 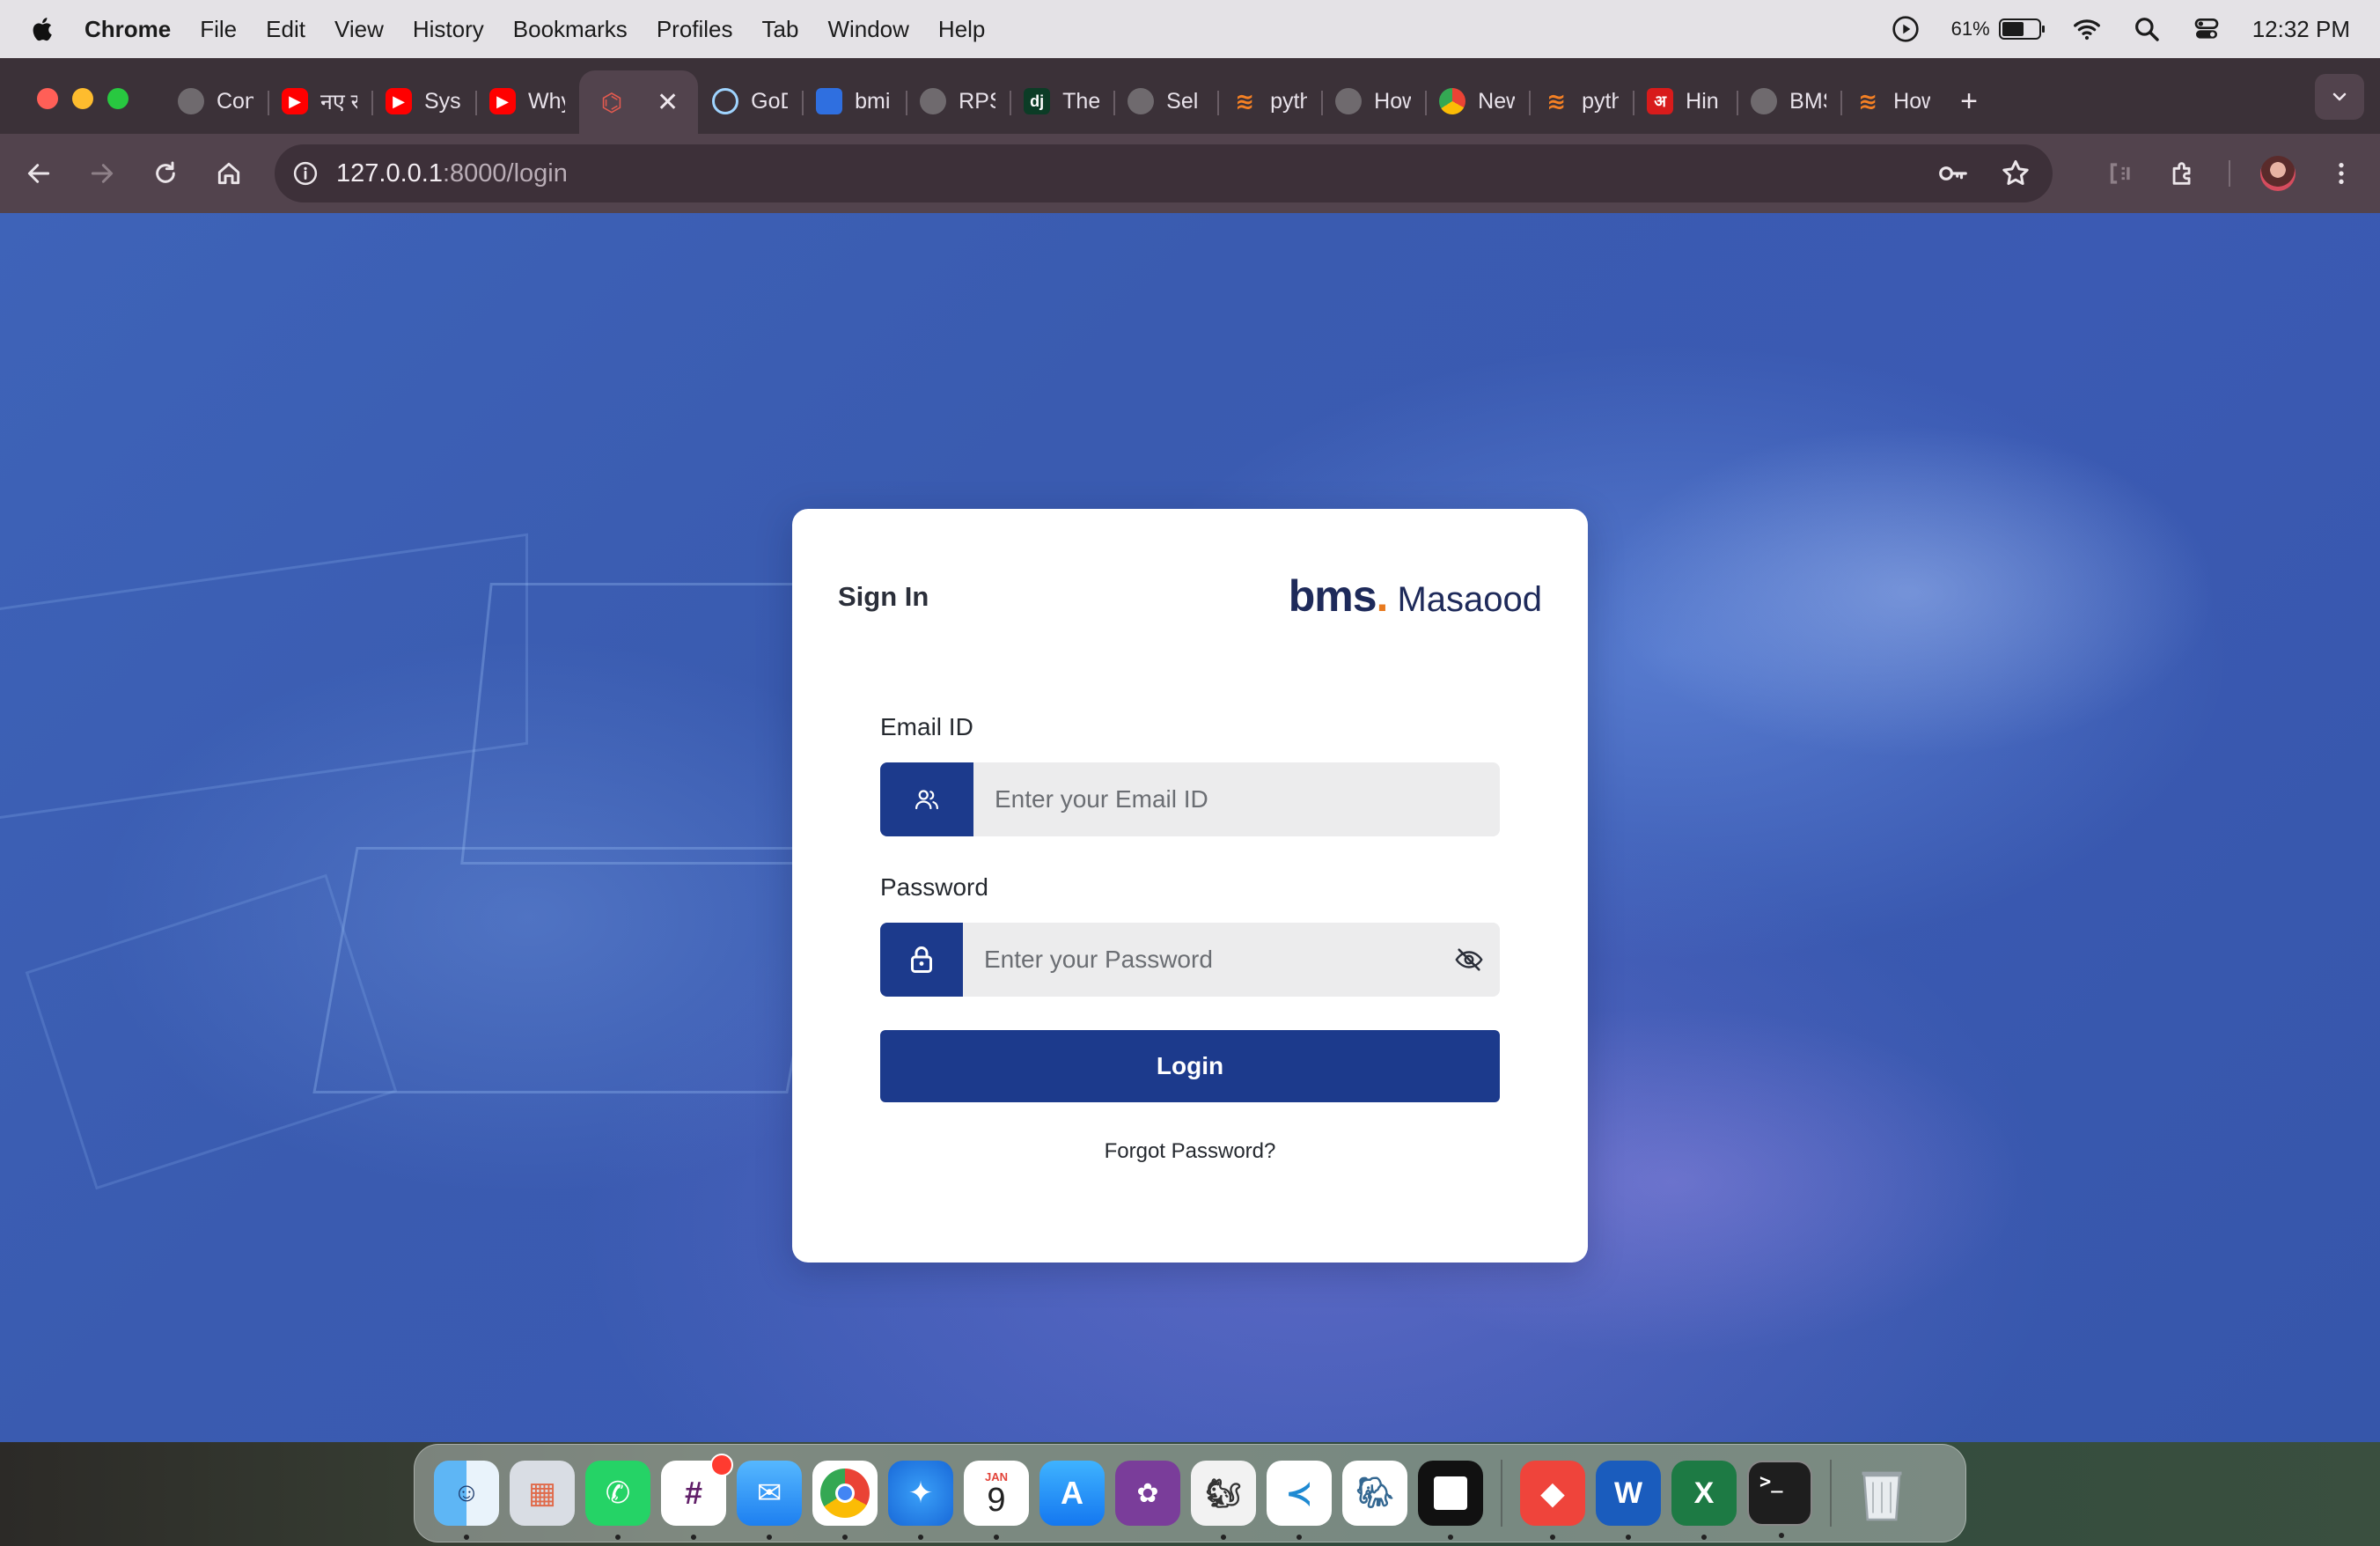 I want to click on menu-edit: Edit, so click(x=285, y=29).